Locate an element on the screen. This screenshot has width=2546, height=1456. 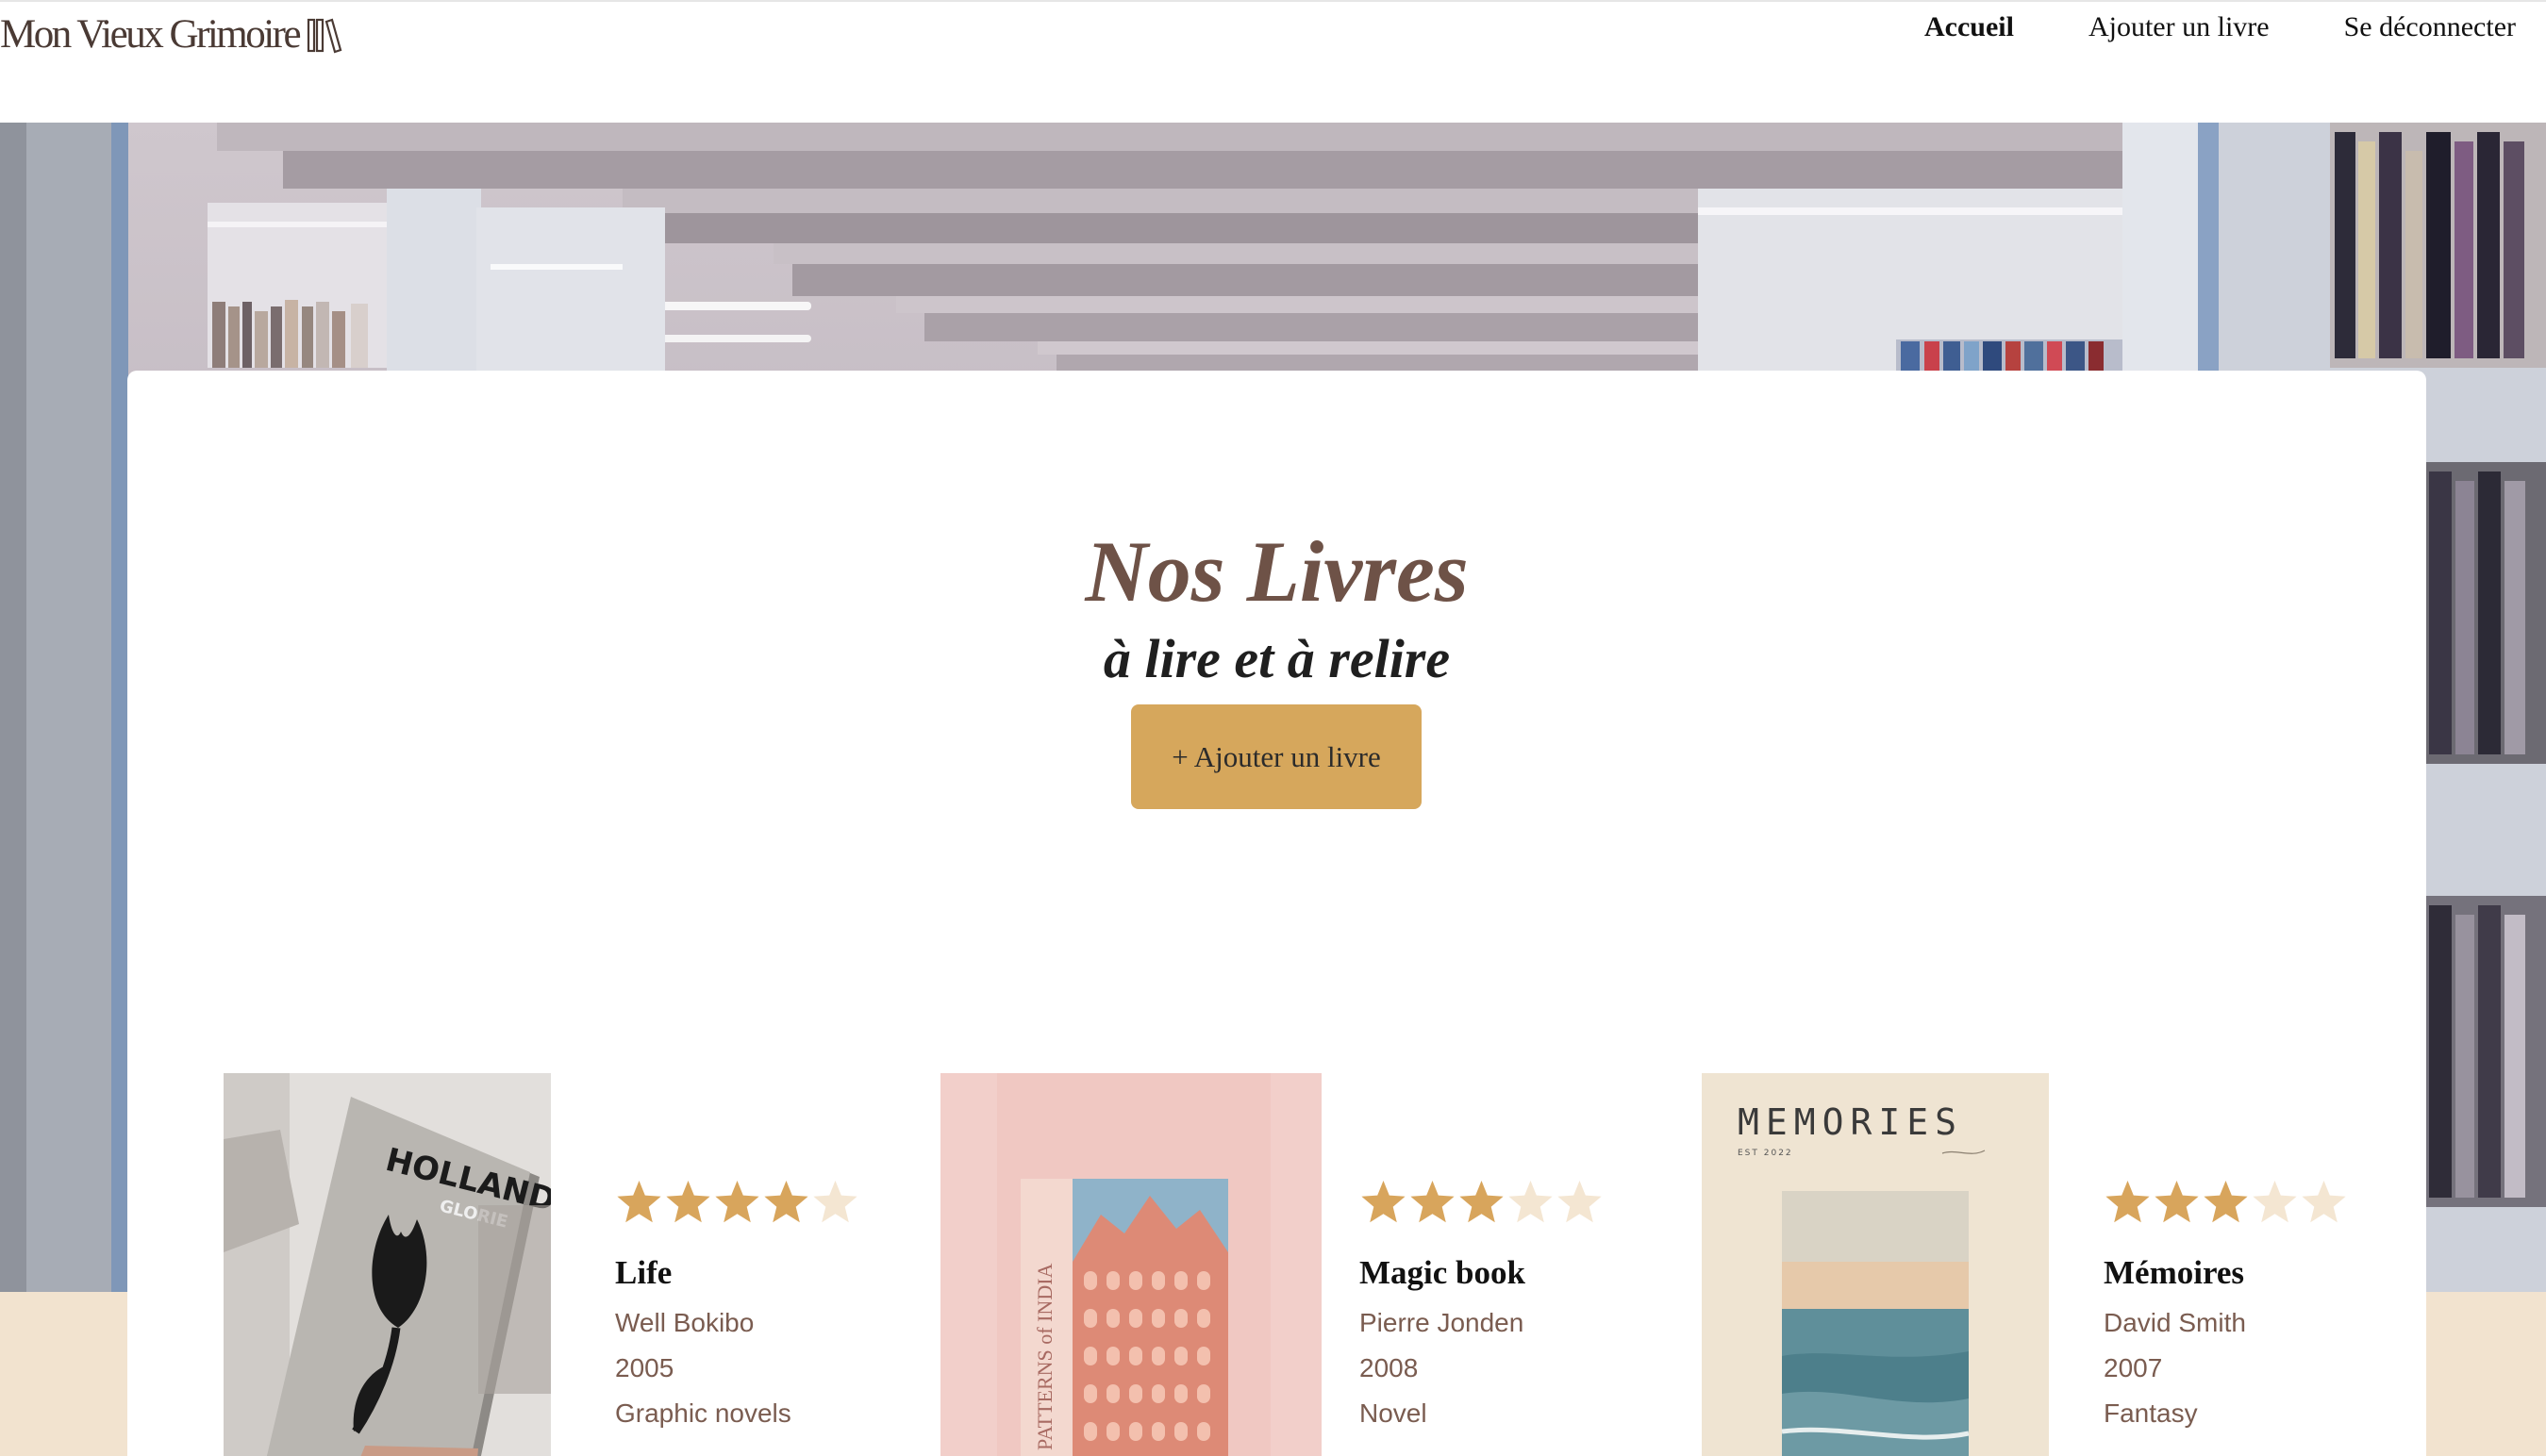
cover-text-est-2022: EST 2022 is located at coordinates (1766, 1153).